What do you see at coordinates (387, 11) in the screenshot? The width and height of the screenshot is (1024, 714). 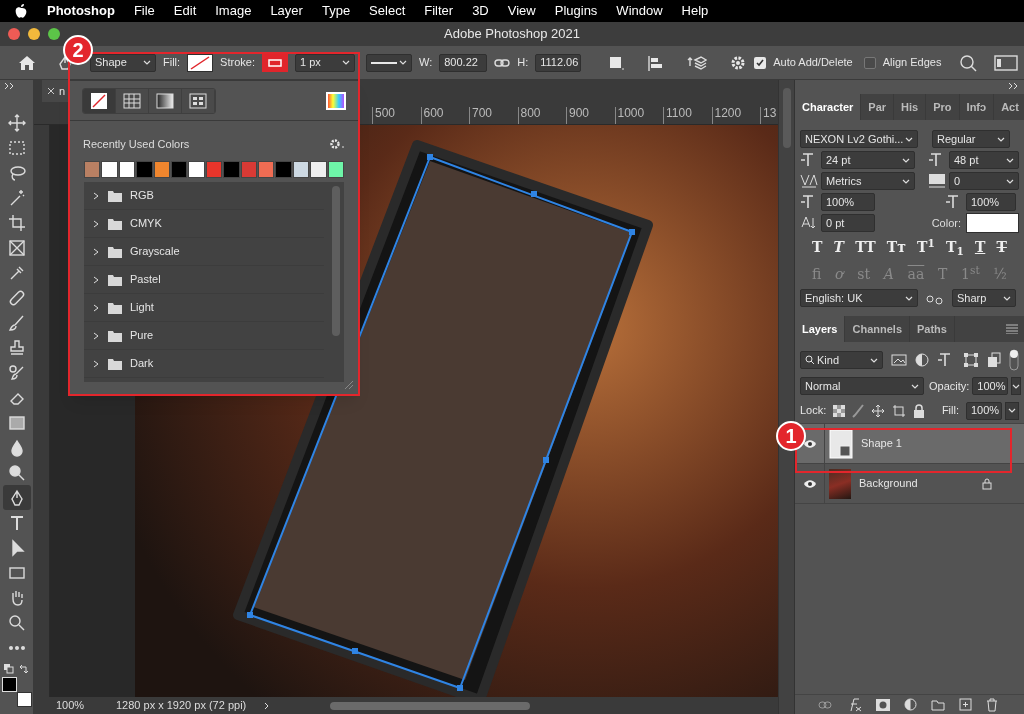 I see `menu-item: Select` at bounding box center [387, 11].